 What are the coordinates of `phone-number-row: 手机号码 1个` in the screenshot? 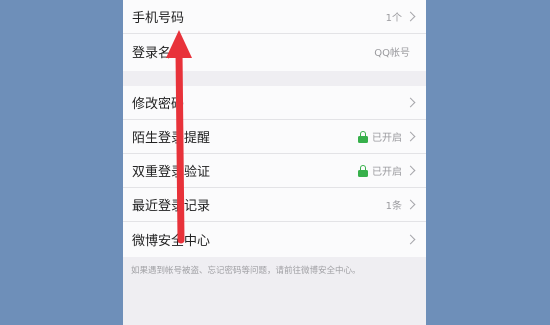 It's located at (274, 17).